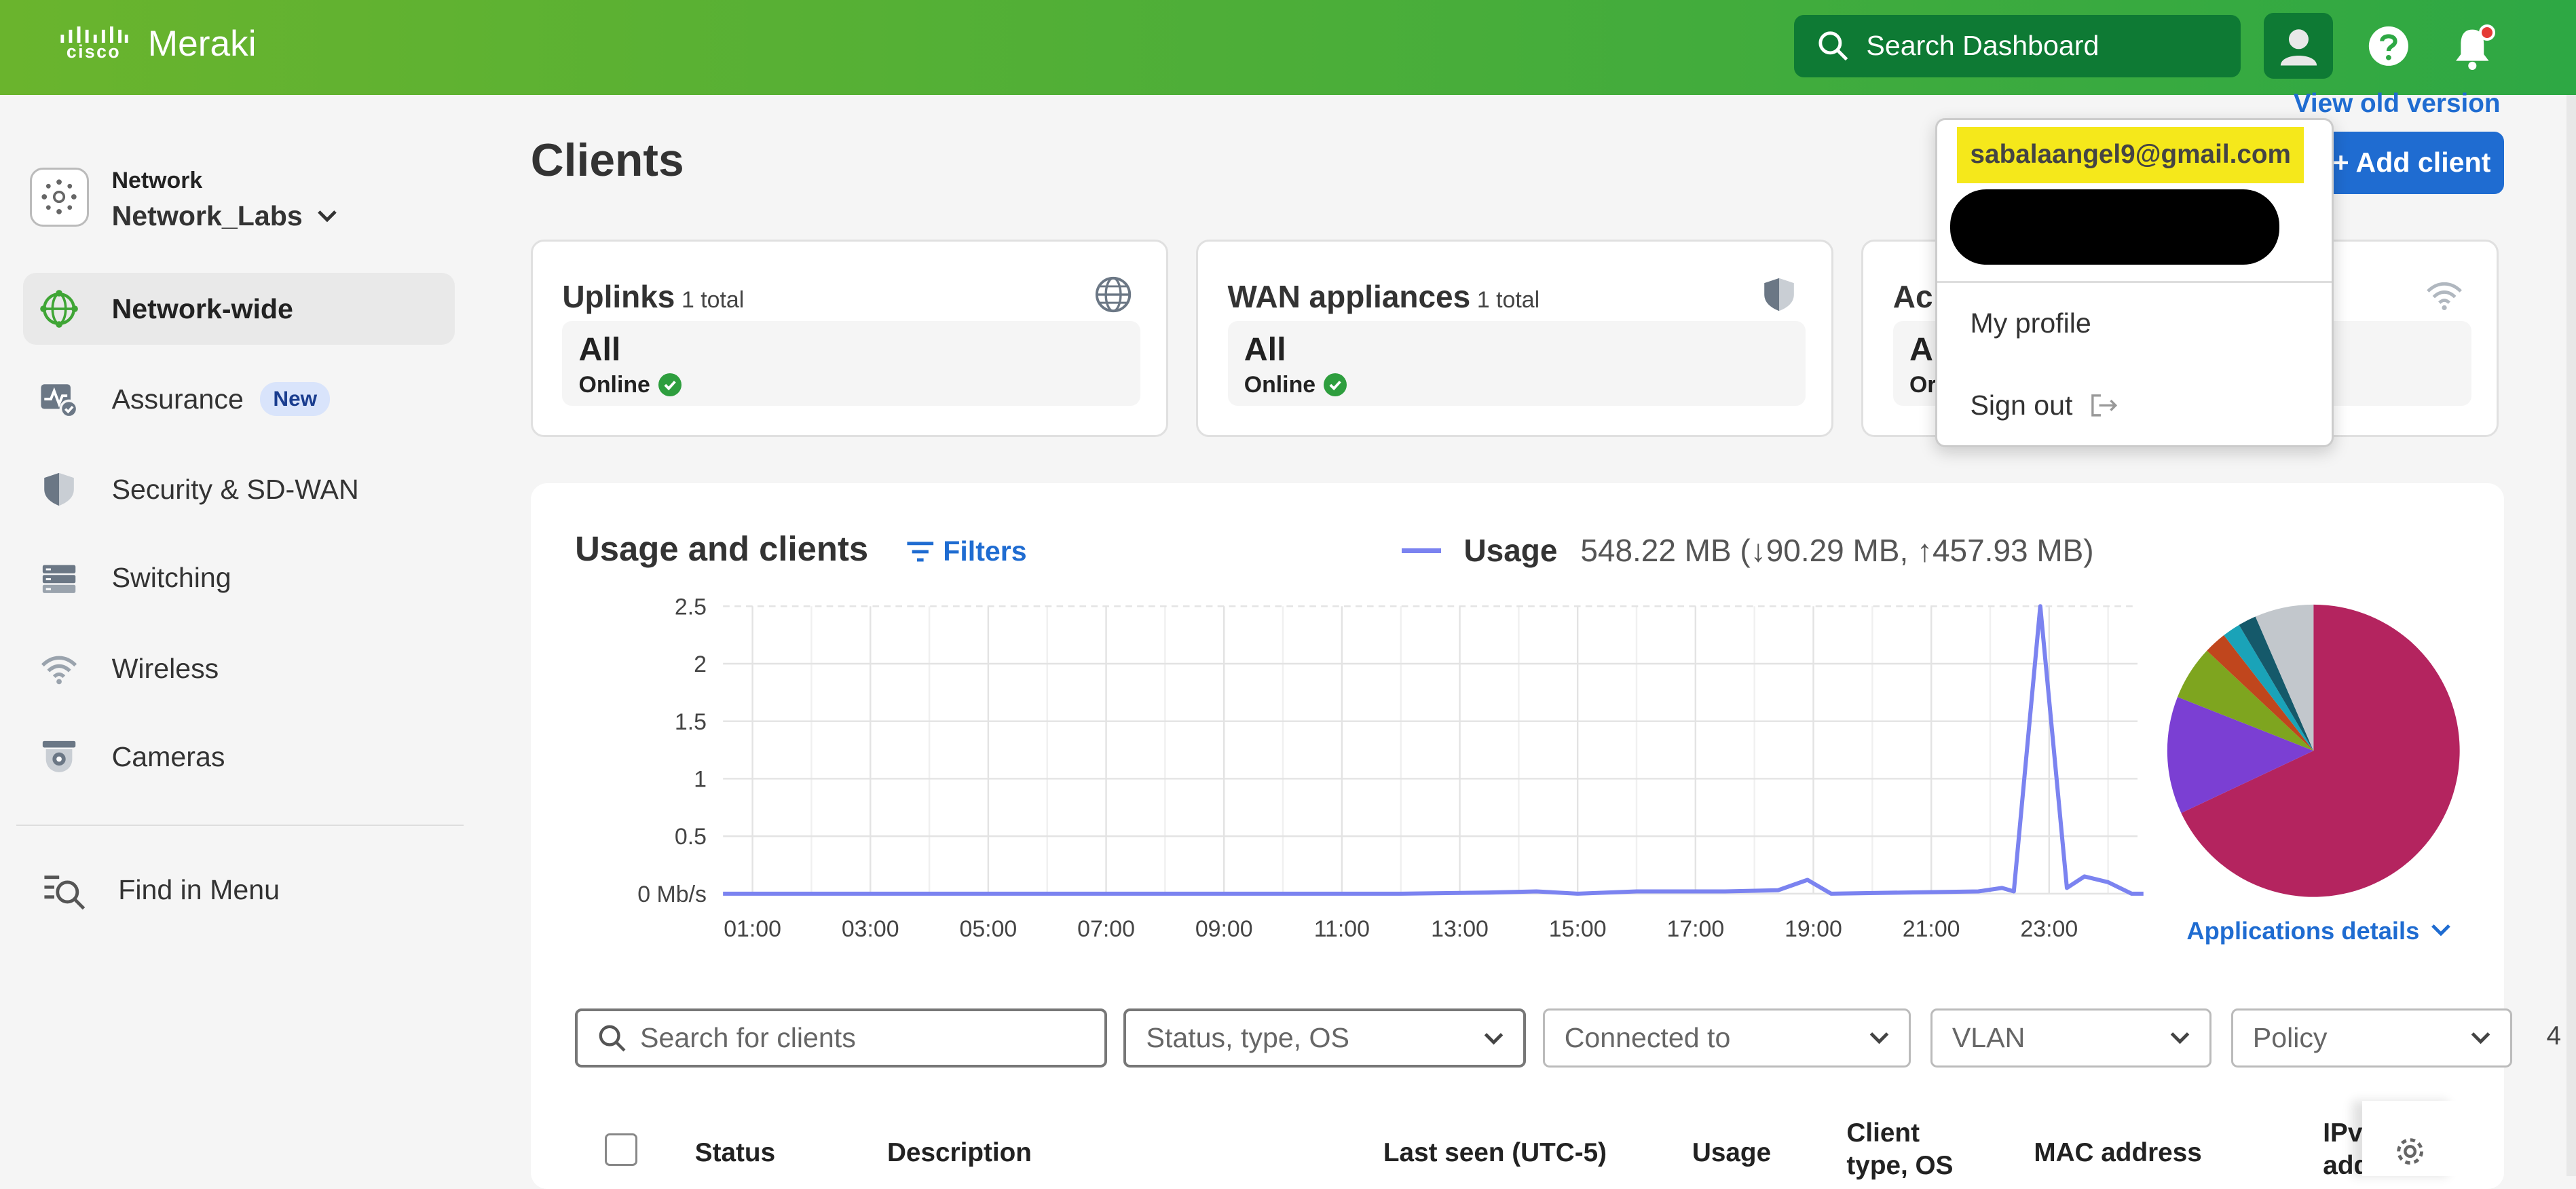  What do you see at coordinates (1989, 1038) in the screenshot?
I see `vlan-label: VLAN` at bounding box center [1989, 1038].